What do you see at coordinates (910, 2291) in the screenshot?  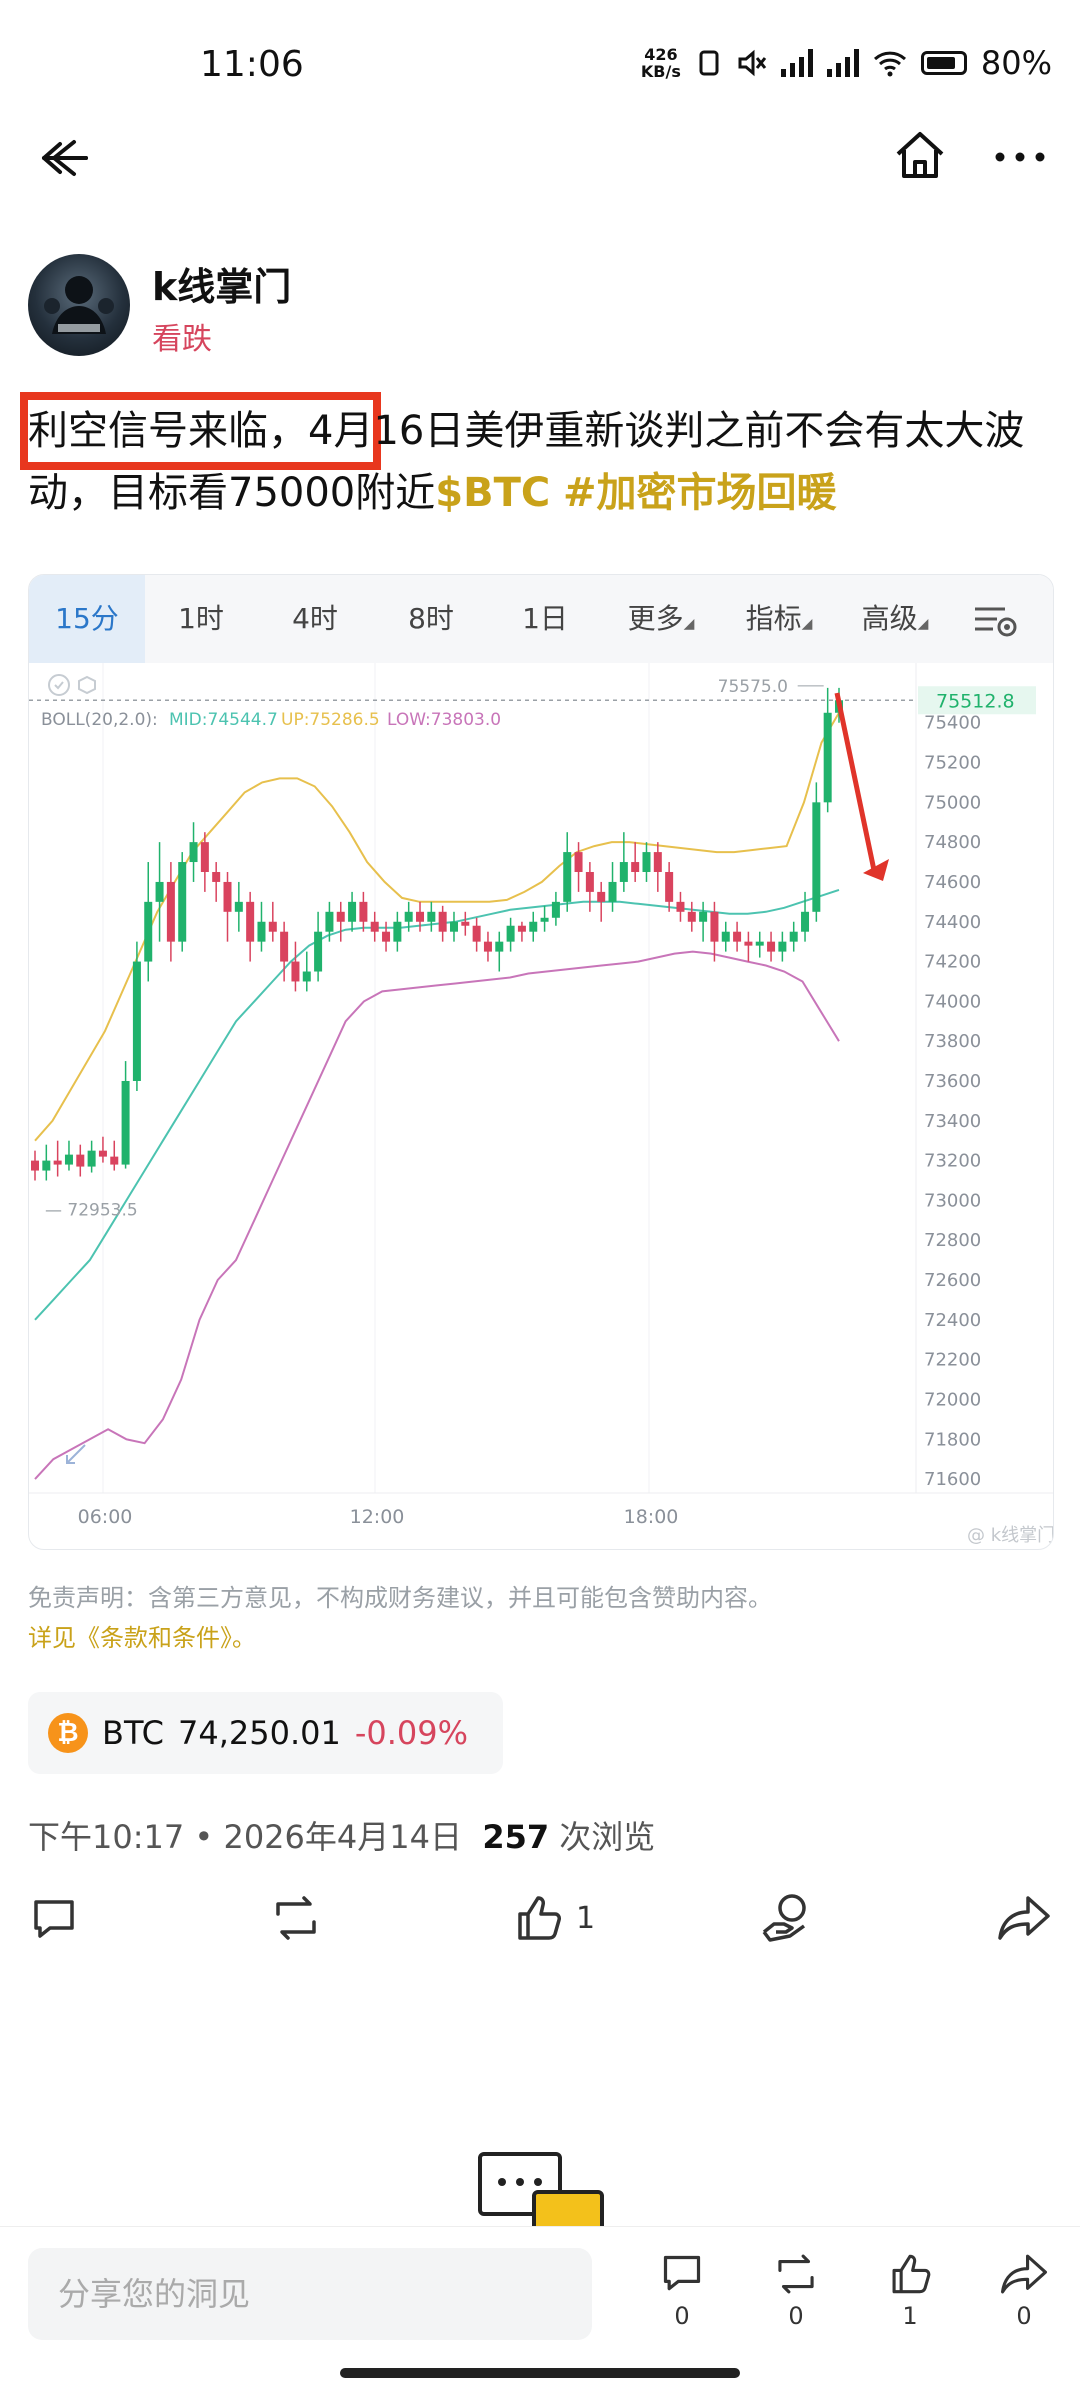 I see `bottom-like-button: 1` at bounding box center [910, 2291].